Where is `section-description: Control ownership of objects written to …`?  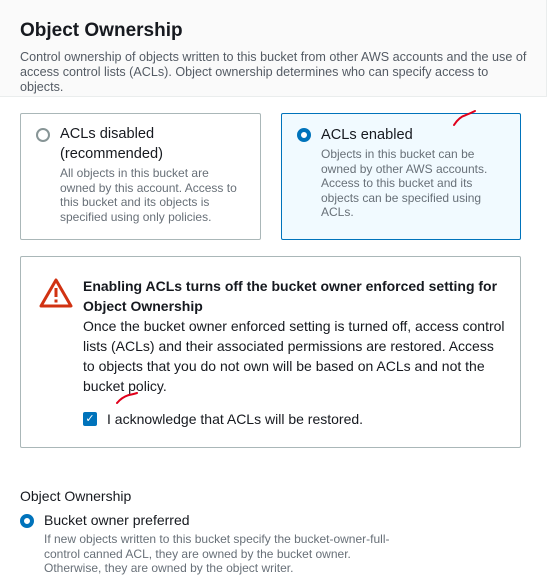 section-description: Control ownership of objects written to … is located at coordinates (273, 72).